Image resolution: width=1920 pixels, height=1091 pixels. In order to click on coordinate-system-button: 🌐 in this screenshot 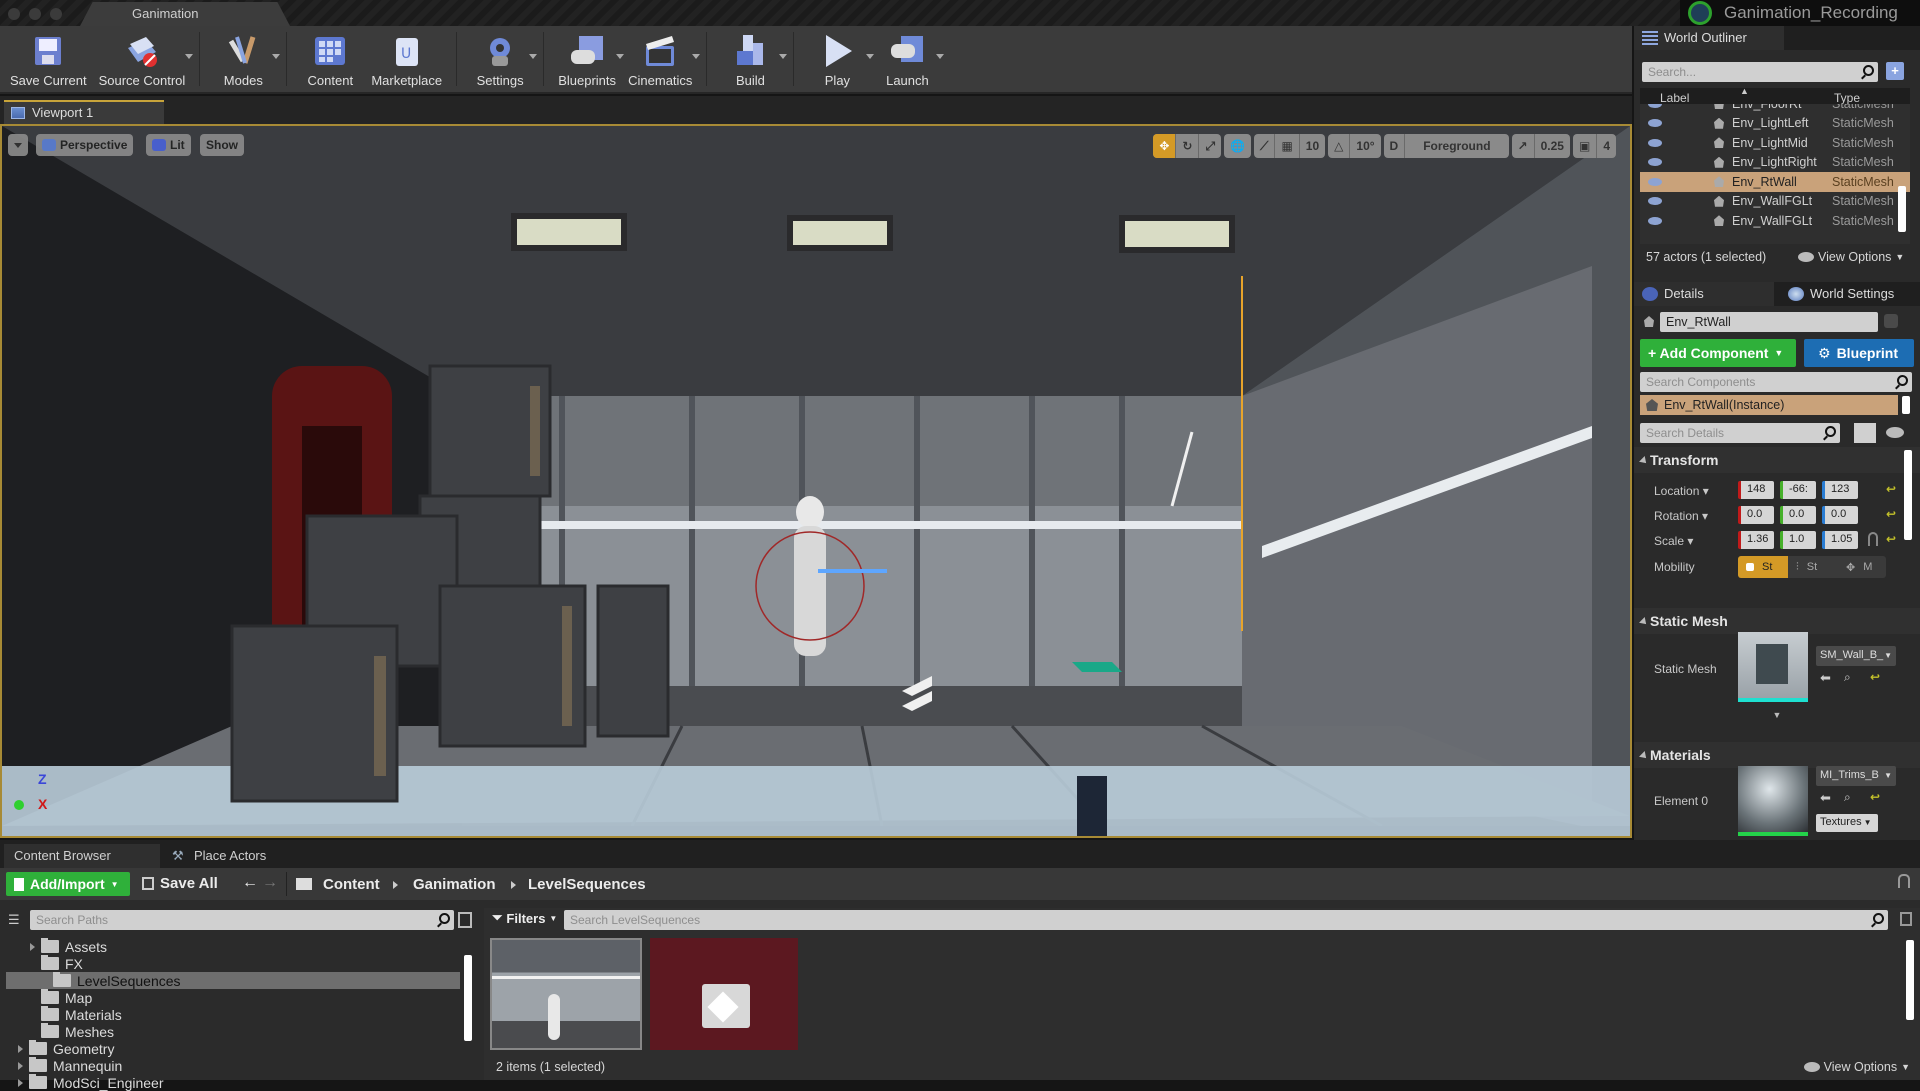, I will do `click(1238, 146)`.